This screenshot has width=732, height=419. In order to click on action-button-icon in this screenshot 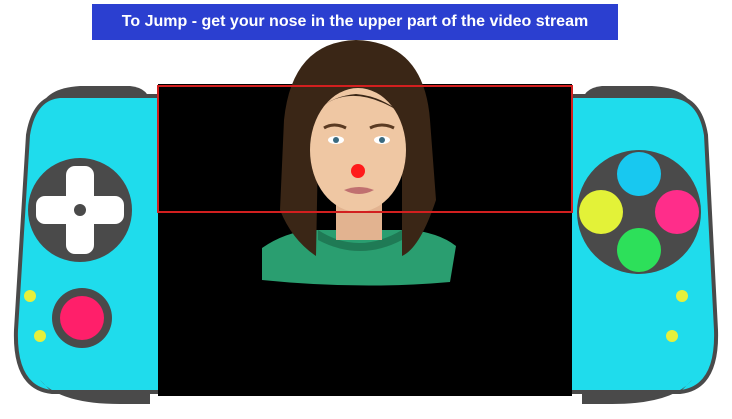, I will do `click(82, 318)`.